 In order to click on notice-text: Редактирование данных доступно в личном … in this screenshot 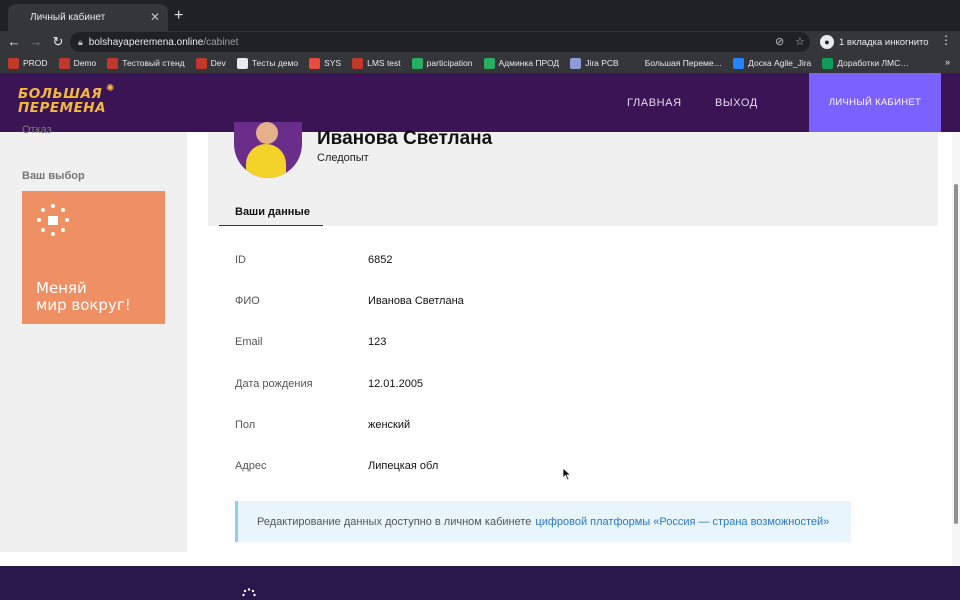, I will do `click(394, 521)`.